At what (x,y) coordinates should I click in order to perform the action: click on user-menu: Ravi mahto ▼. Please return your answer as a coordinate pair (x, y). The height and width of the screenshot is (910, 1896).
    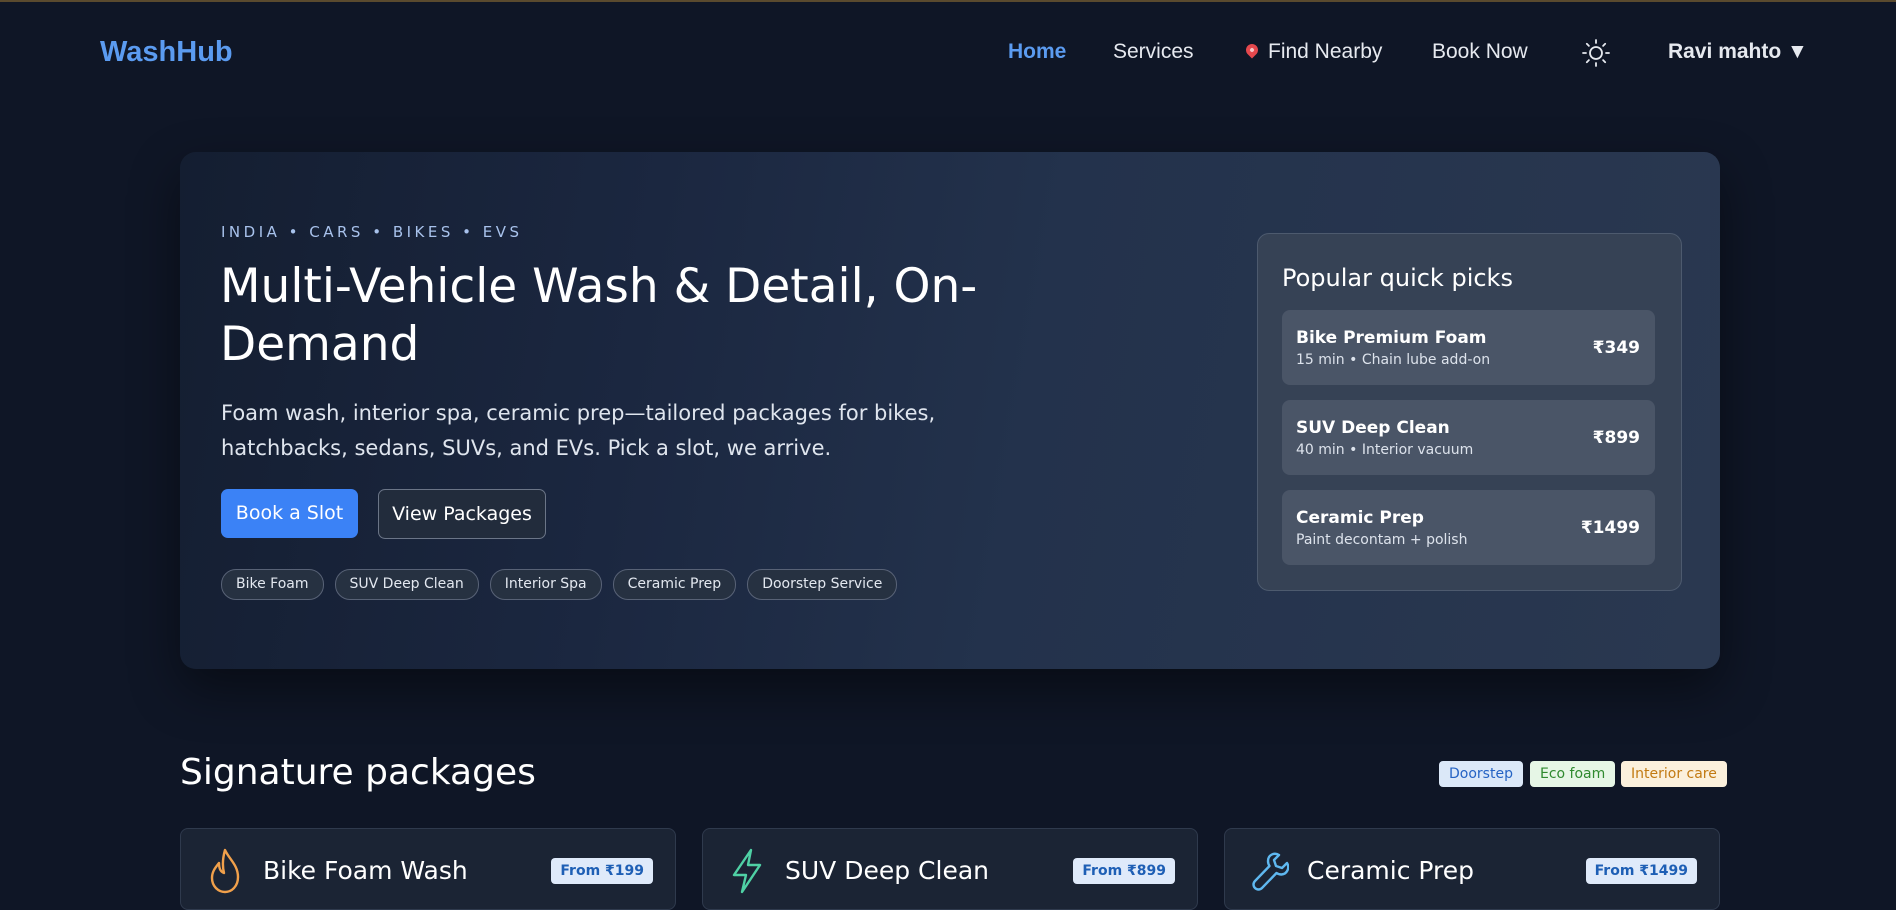
    Looking at the image, I should click on (1738, 52).